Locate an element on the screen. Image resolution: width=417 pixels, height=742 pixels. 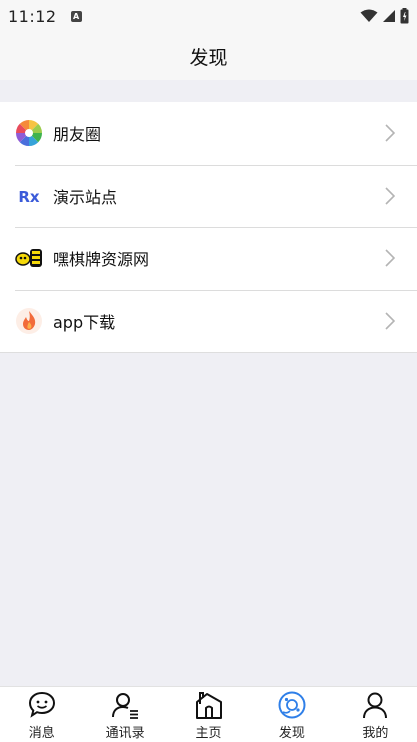
person-icon is located at coordinates (375, 705).